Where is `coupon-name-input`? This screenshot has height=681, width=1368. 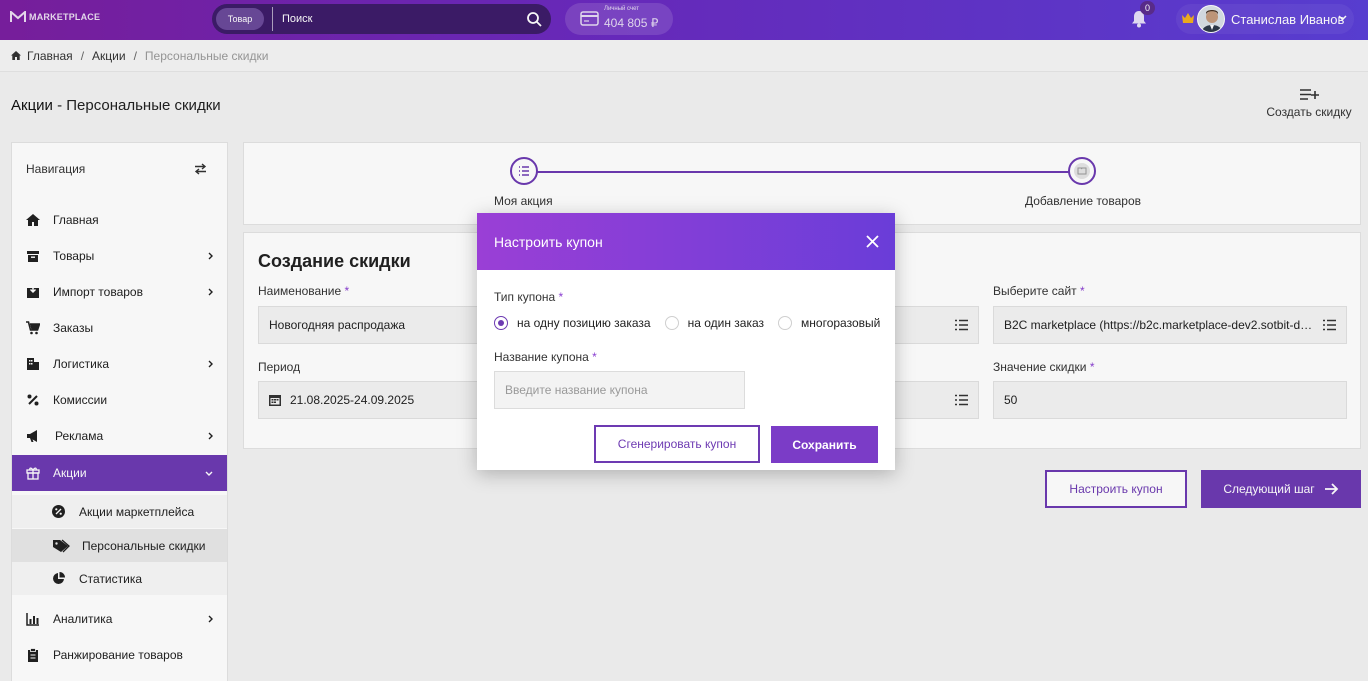
coupon-name-input is located at coordinates (619, 390).